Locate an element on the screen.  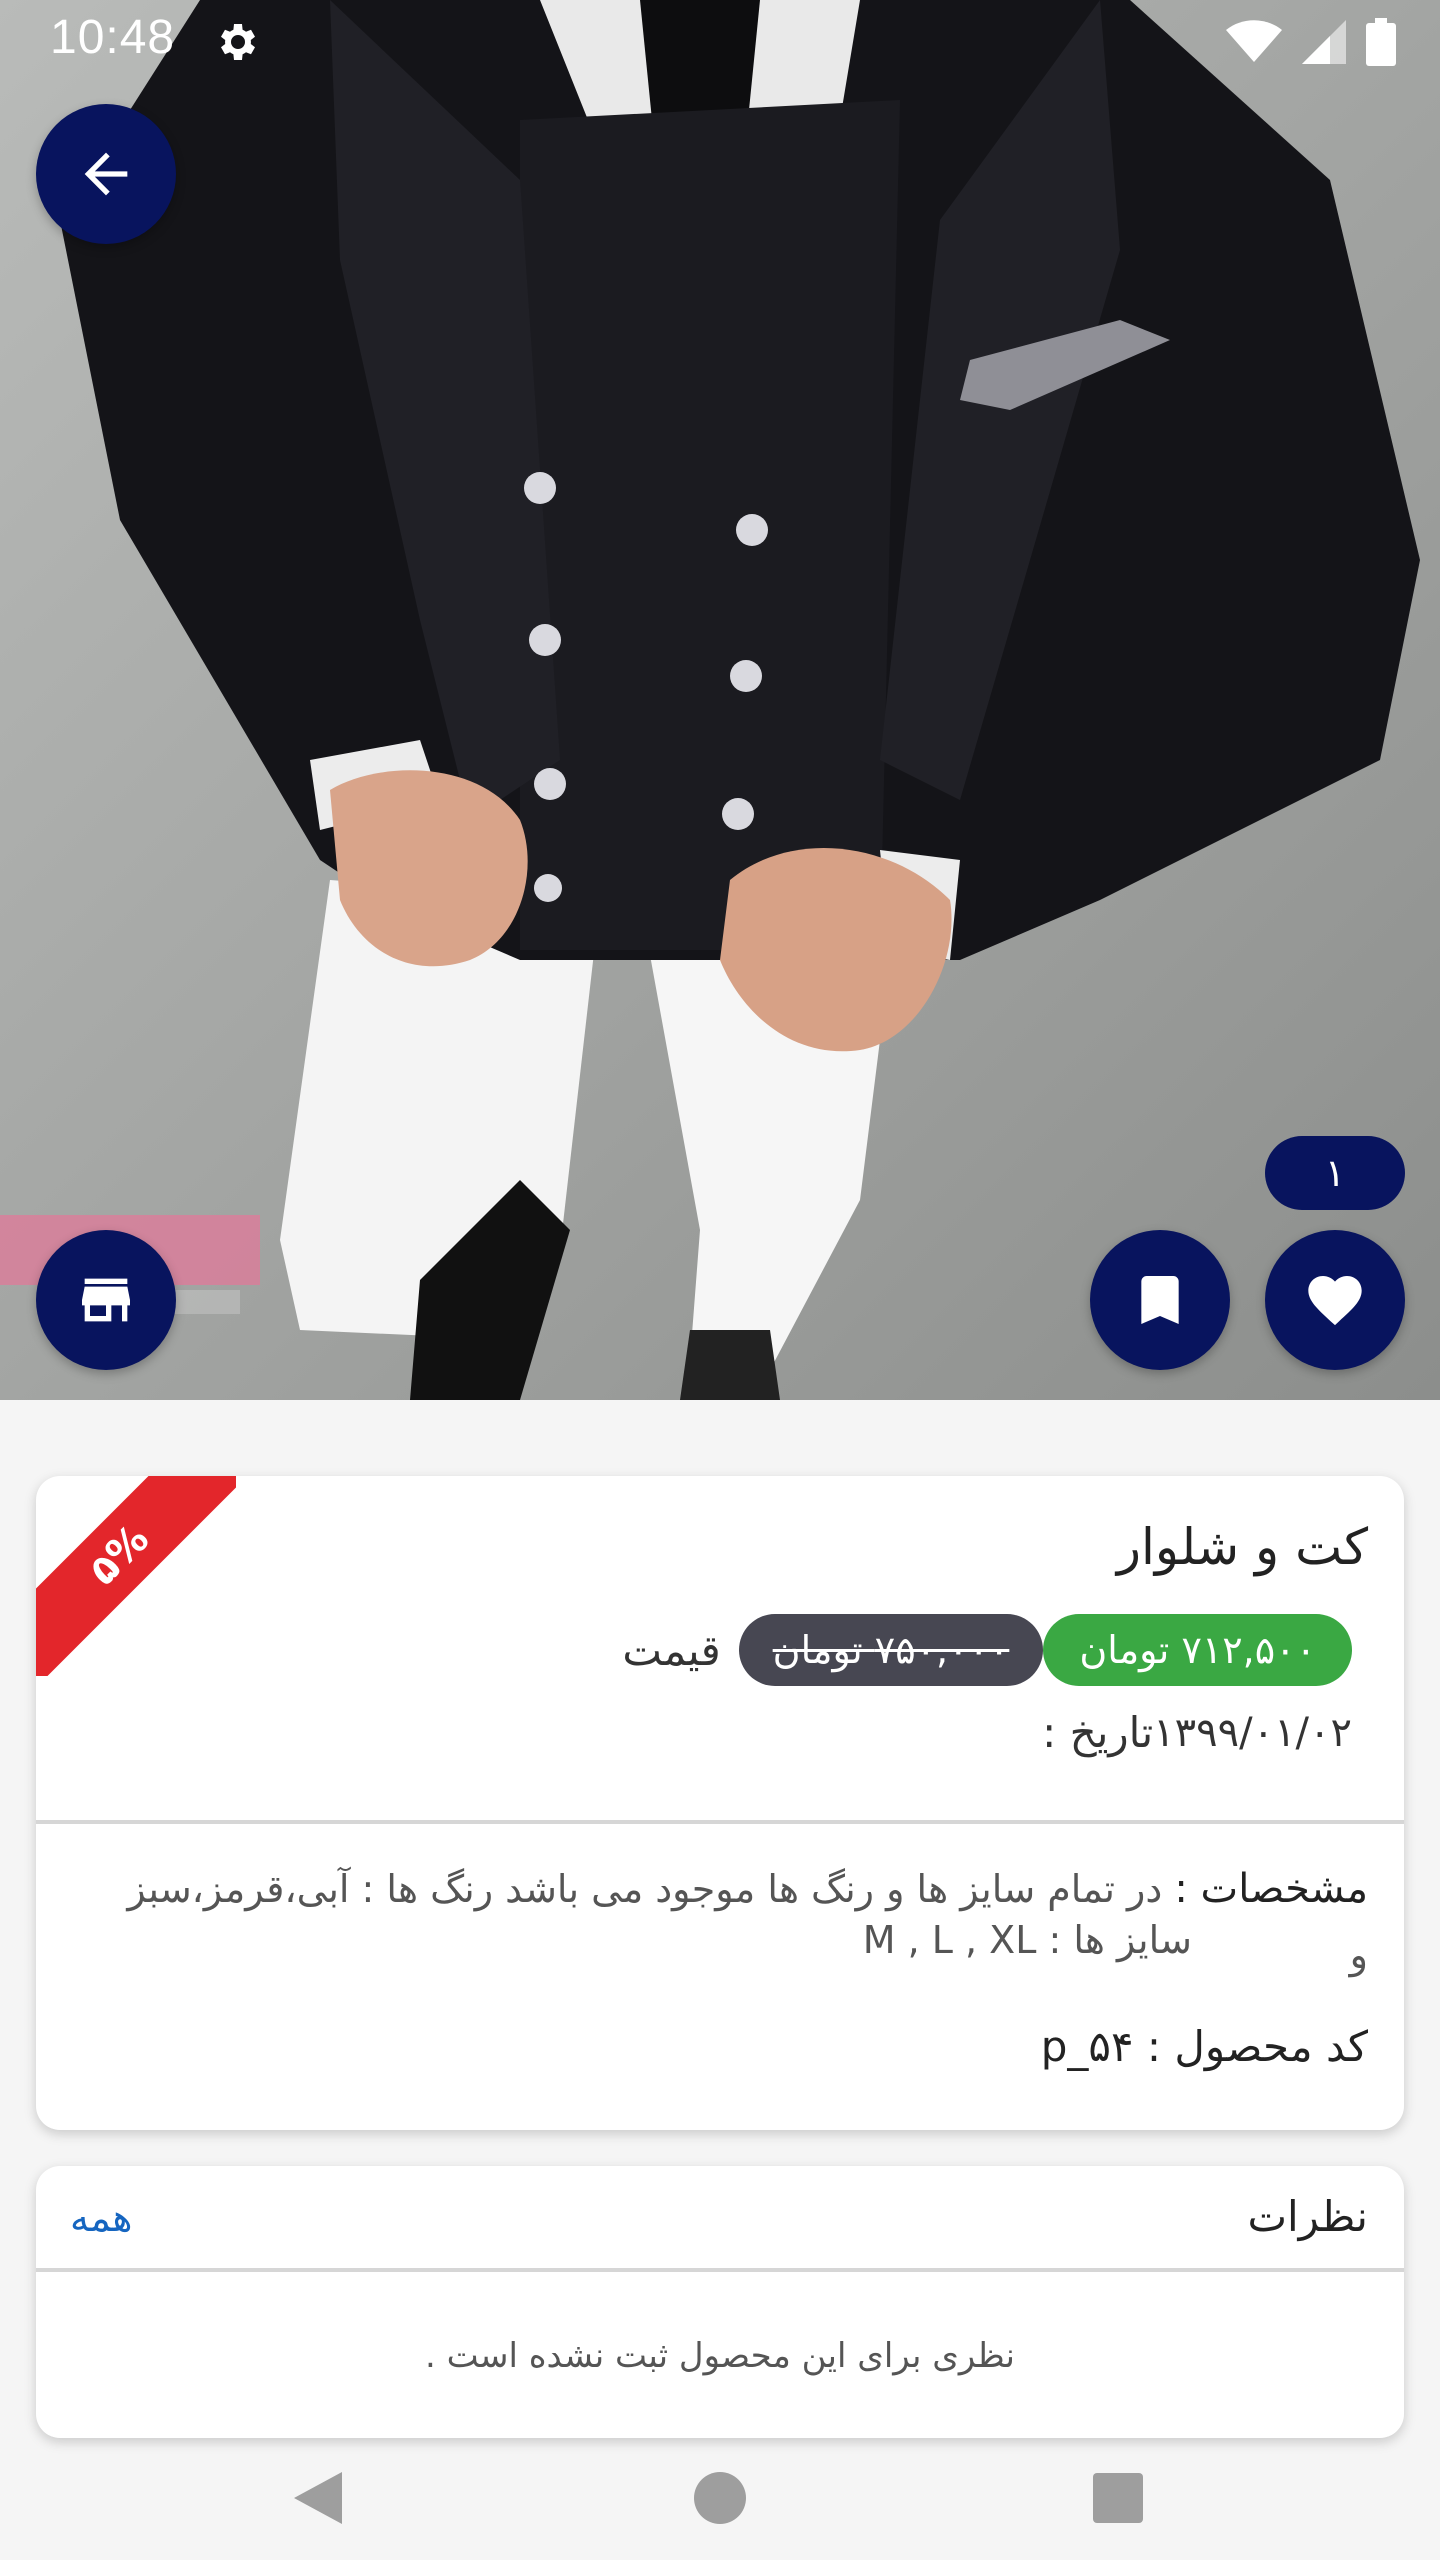
like-count-badge: ۱ is located at coordinates (1335, 1173).